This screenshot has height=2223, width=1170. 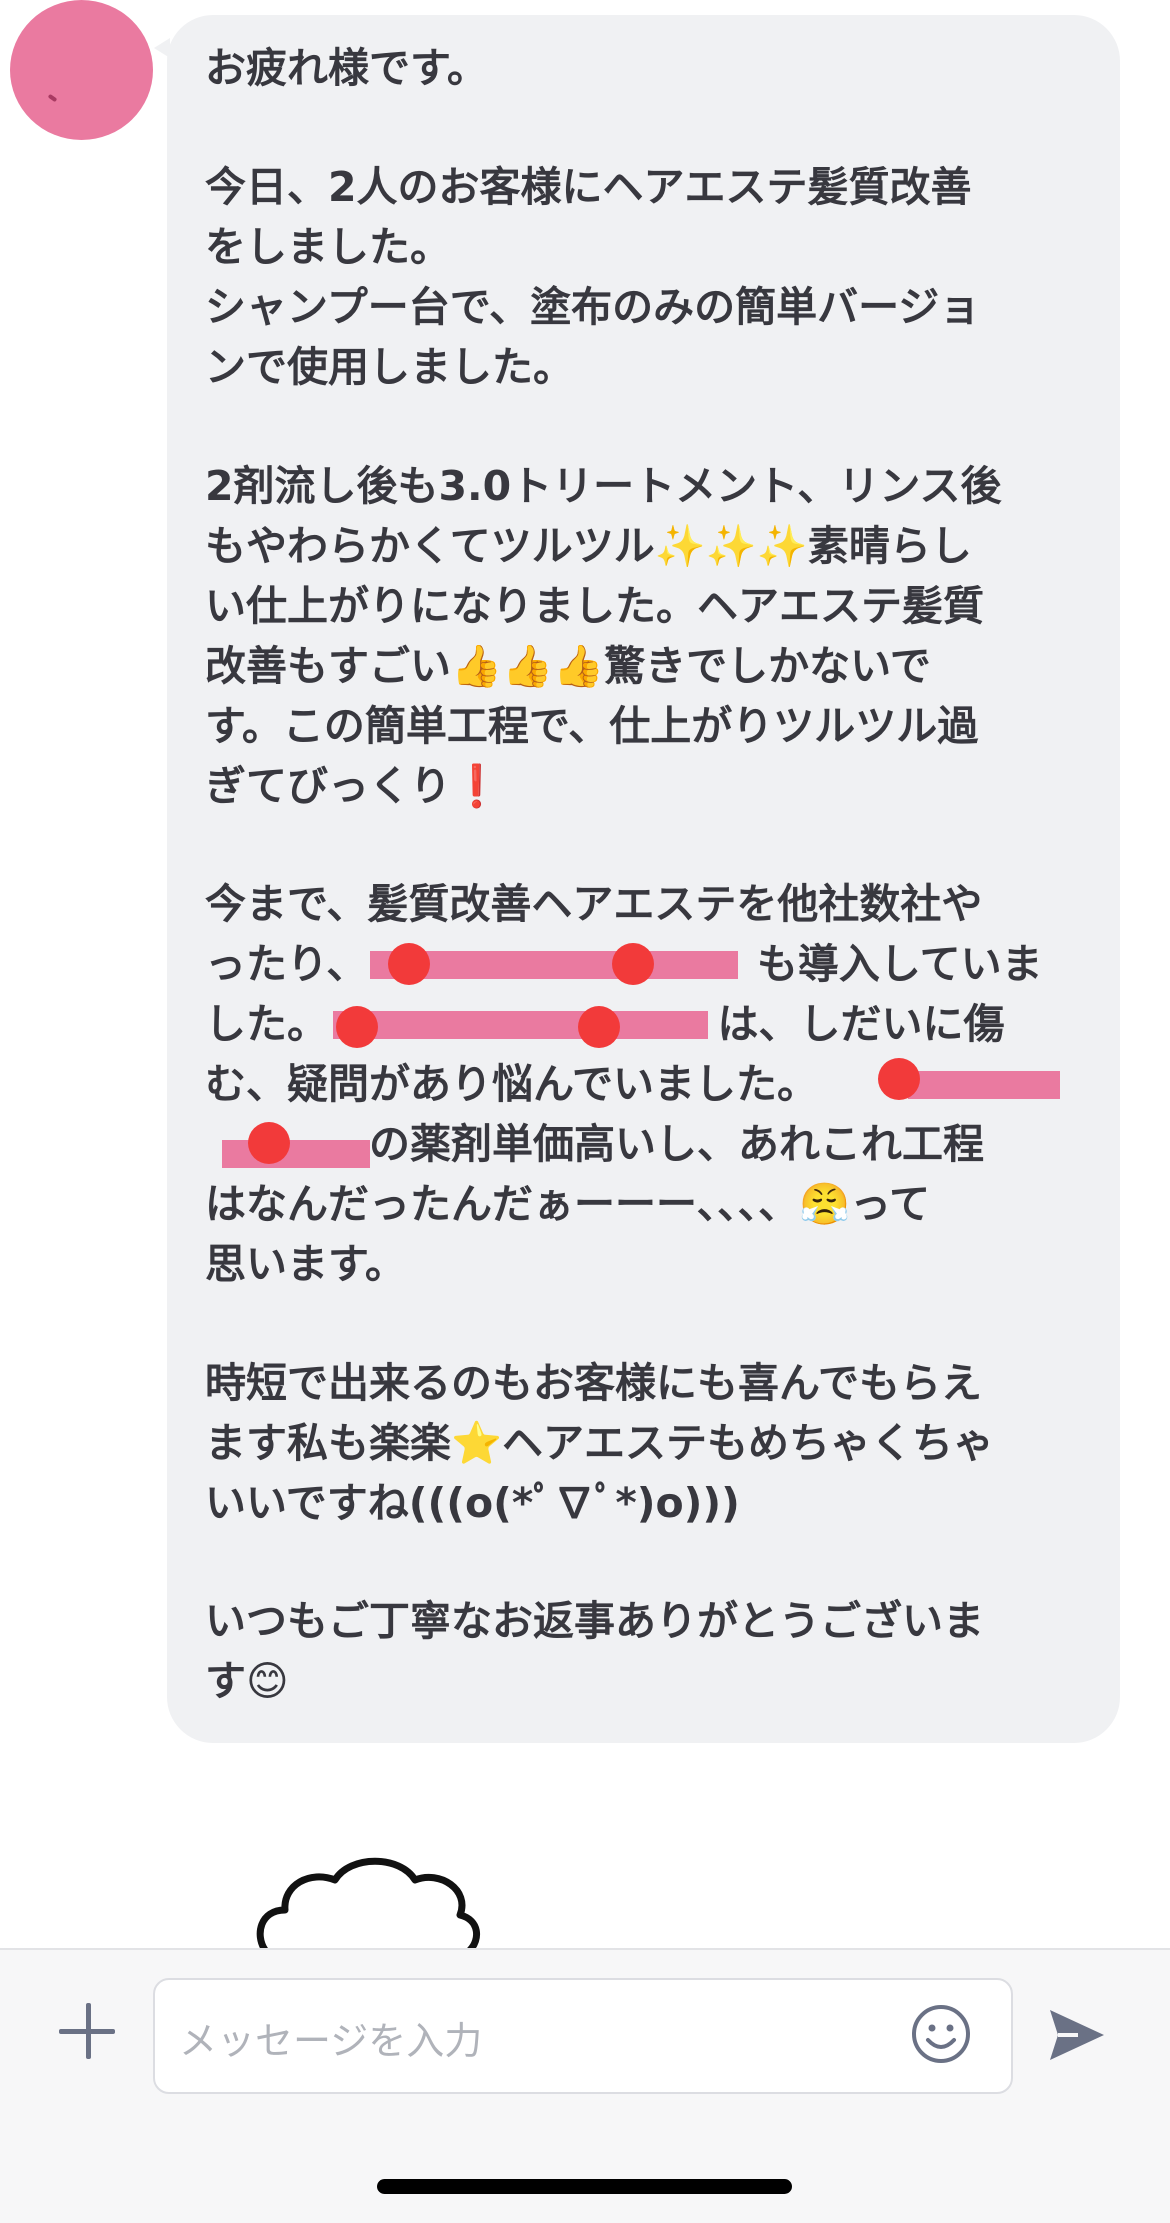 I want to click on message-line: す😊, so click(x=247, y=1681).